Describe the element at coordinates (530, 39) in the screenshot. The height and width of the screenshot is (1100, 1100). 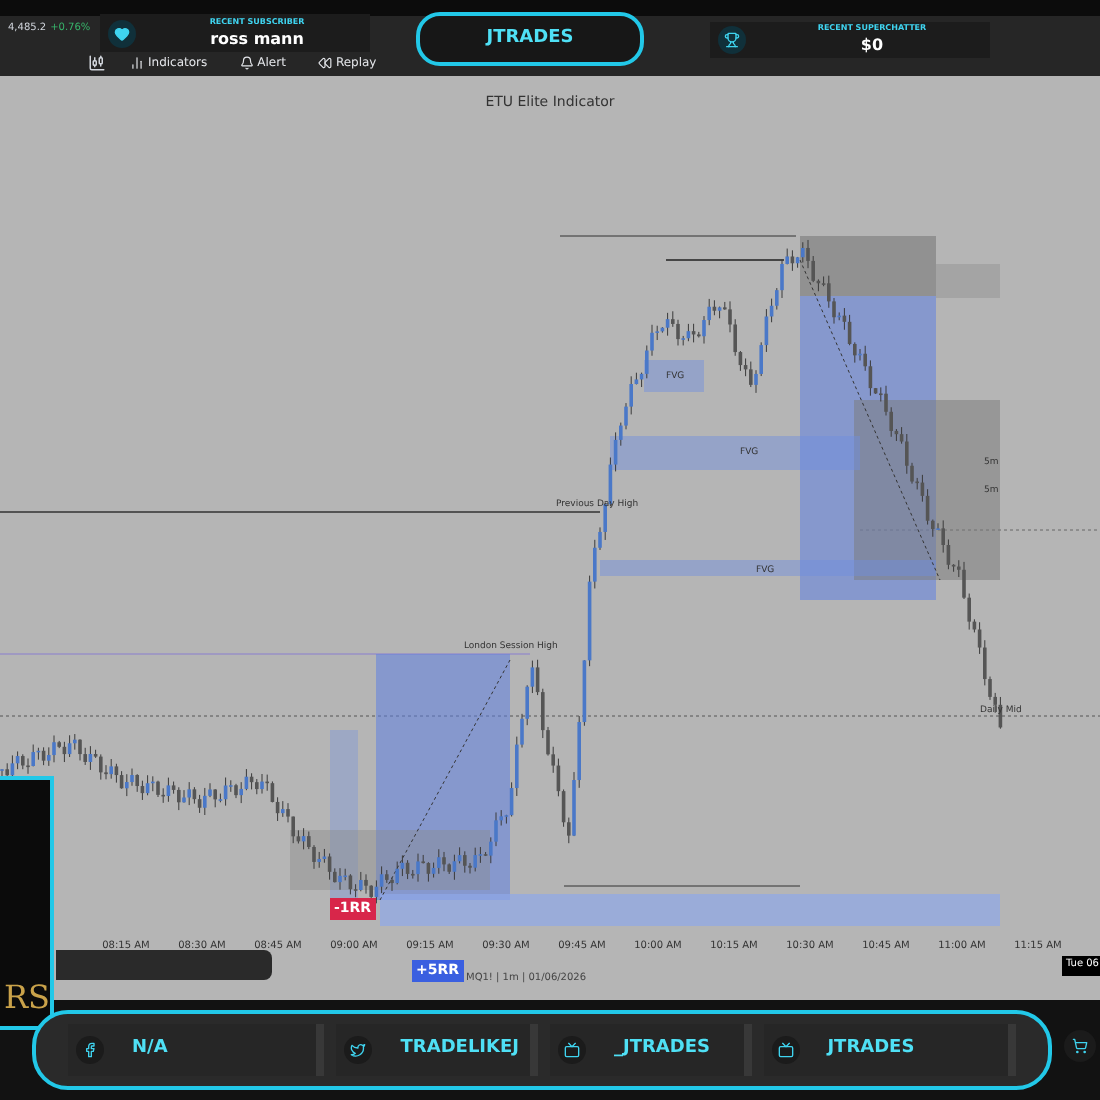
I see `brand-badge: JTRADES` at that location.